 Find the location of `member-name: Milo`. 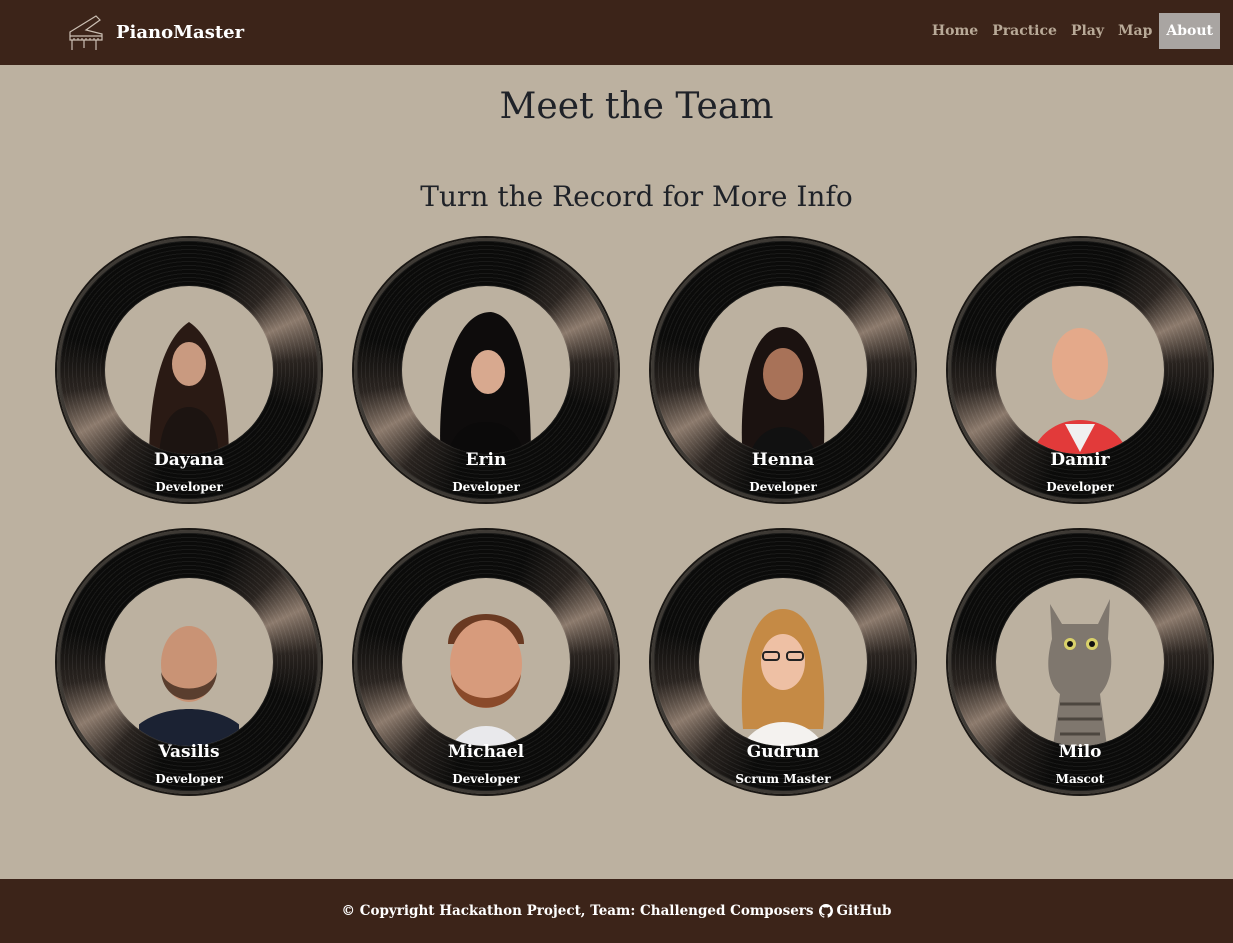

member-name: Milo is located at coordinates (1080, 752).